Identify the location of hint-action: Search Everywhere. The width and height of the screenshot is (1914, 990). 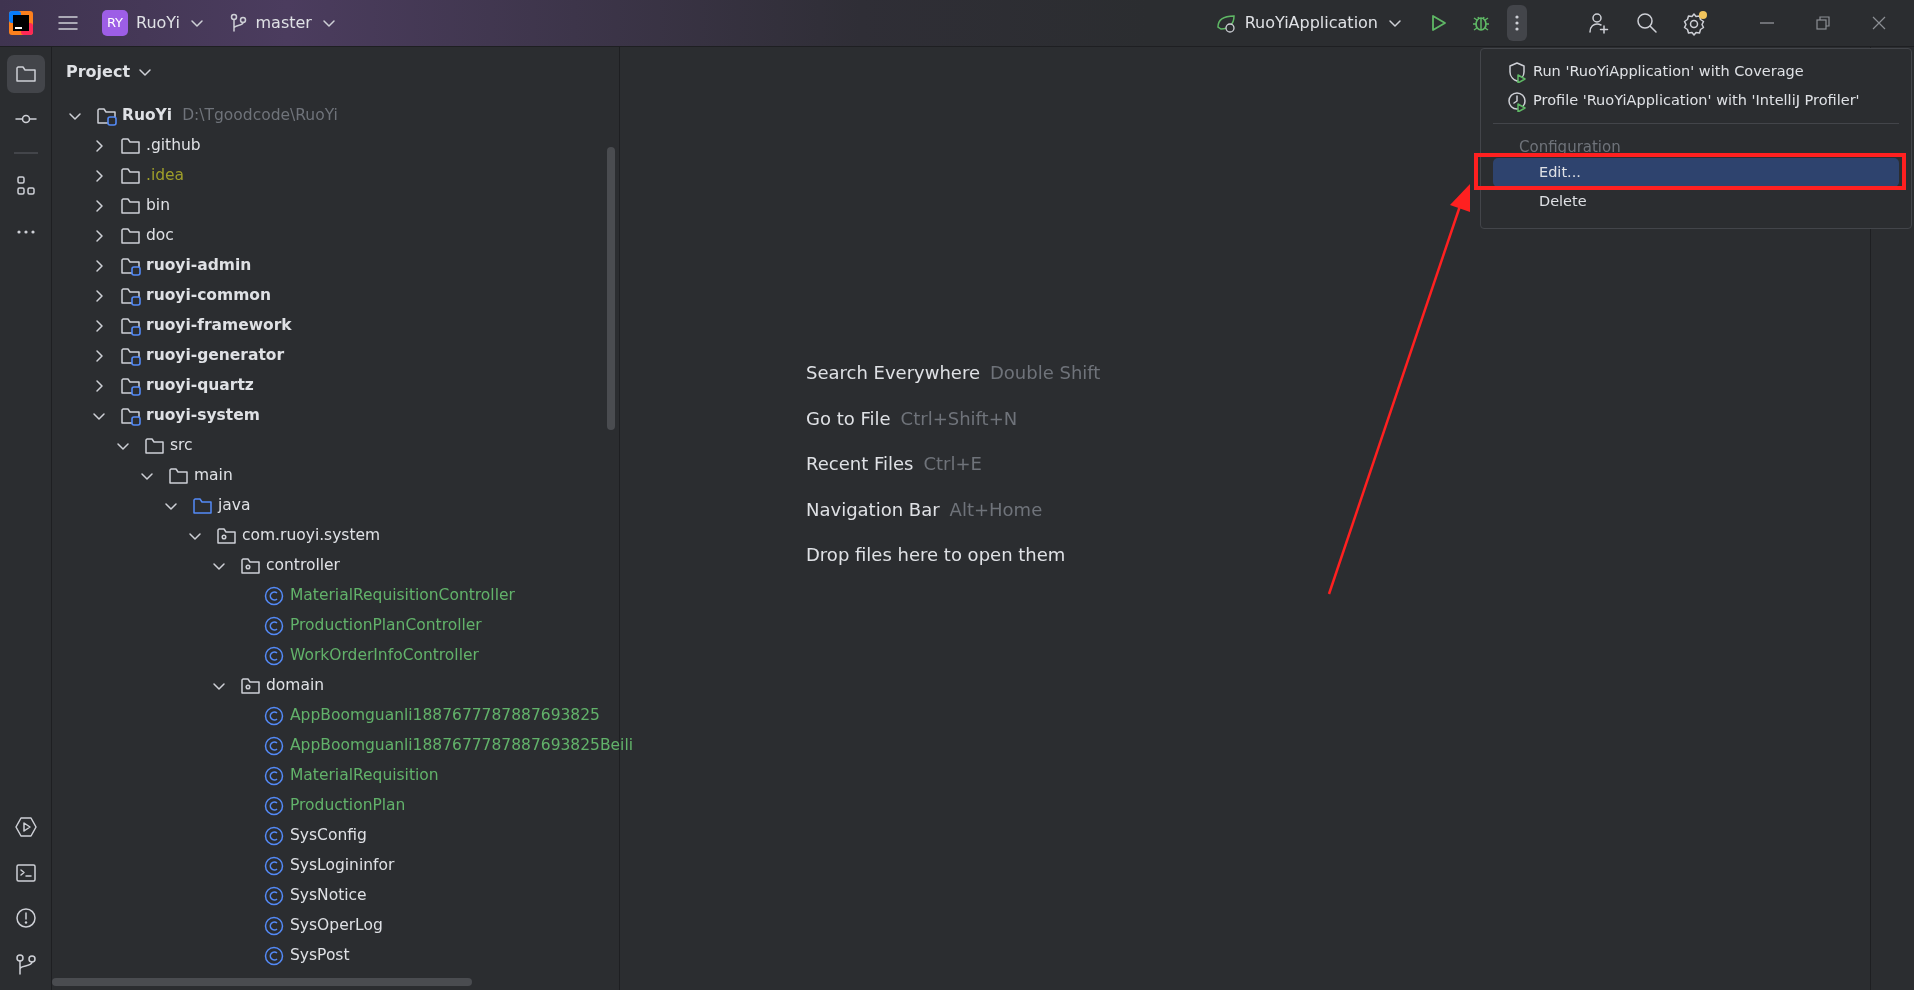
(893, 373).